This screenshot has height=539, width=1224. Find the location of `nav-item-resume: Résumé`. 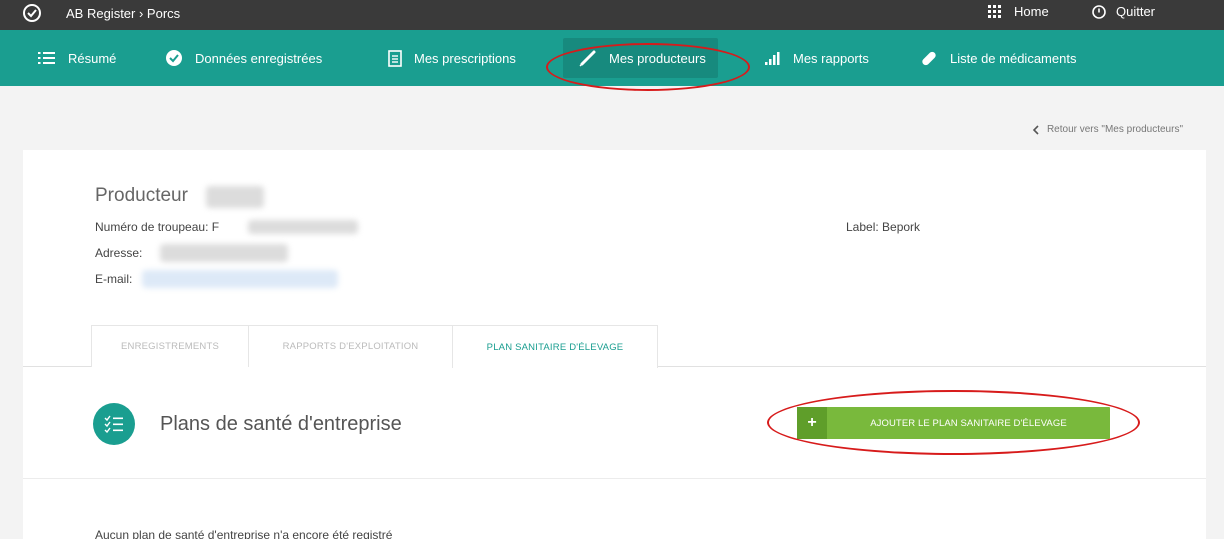

nav-item-resume: Résumé is located at coordinates (77, 58).